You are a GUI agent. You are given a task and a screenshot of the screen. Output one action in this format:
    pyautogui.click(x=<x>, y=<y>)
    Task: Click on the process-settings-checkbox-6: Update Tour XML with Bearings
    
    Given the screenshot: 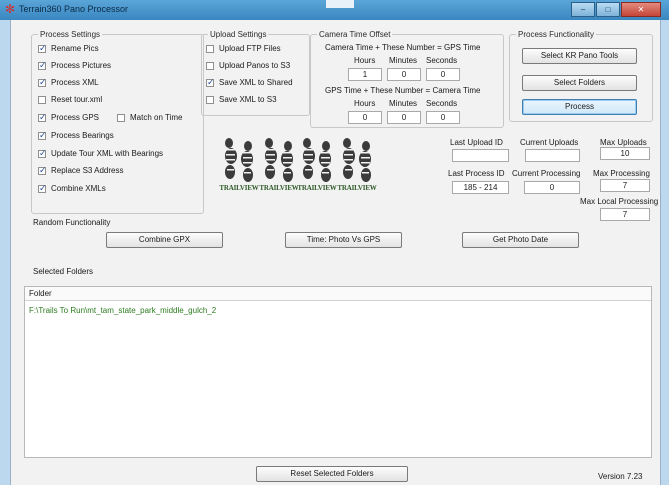 What is the action you would take?
    pyautogui.click(x=101, y=153)
    